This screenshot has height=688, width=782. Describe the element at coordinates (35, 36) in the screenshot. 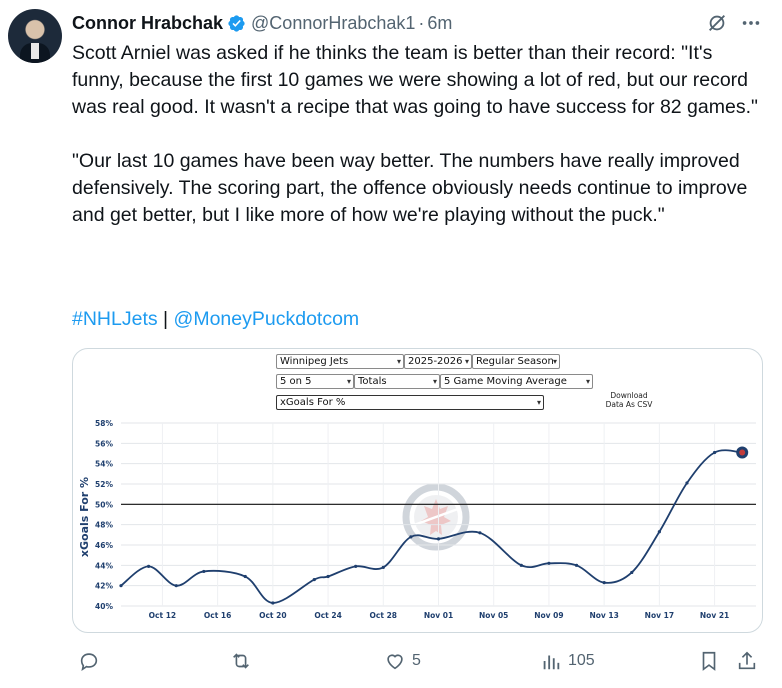

I see `author-avatar` at that location.